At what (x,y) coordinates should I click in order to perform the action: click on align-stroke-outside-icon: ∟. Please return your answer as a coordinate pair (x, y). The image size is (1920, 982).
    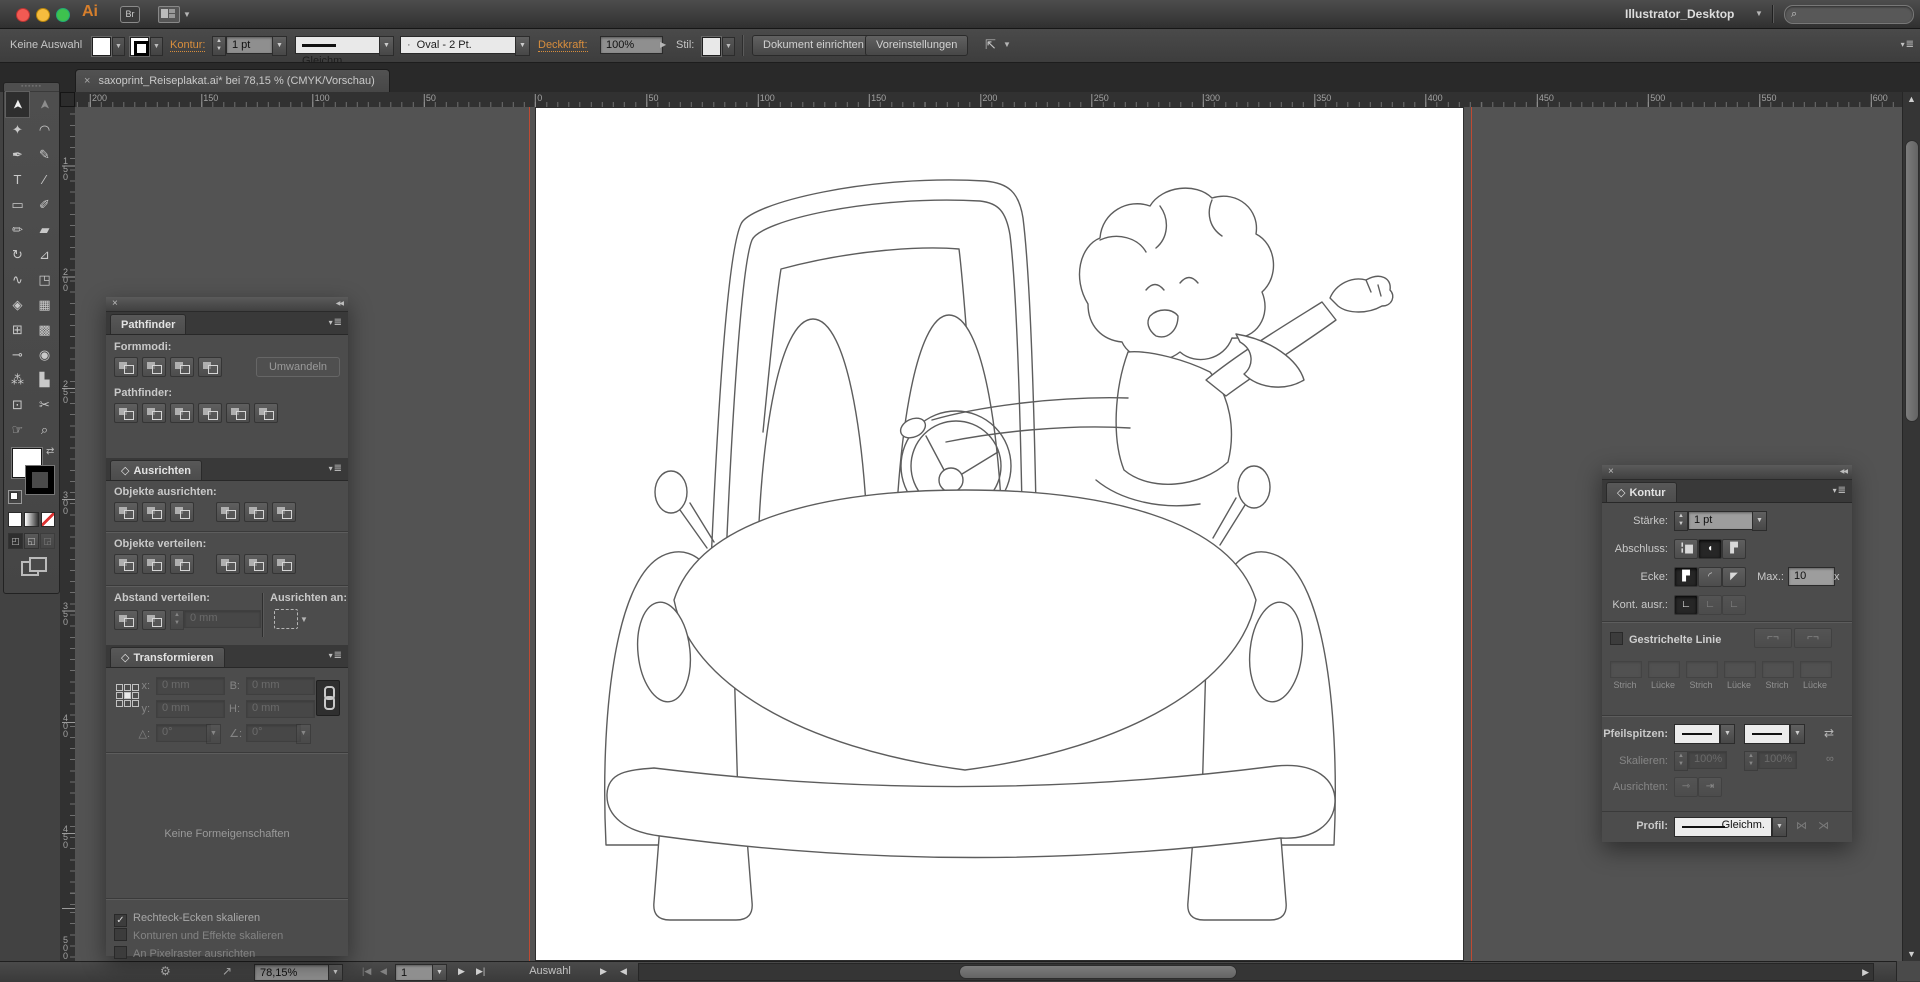
    Looking at the image, I should click on (1734, 605).